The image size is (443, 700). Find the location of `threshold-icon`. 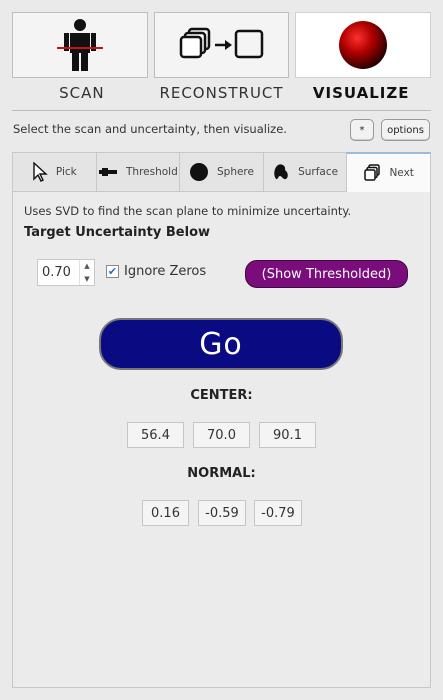

threshold-icon is located at coordinates (108, 172).